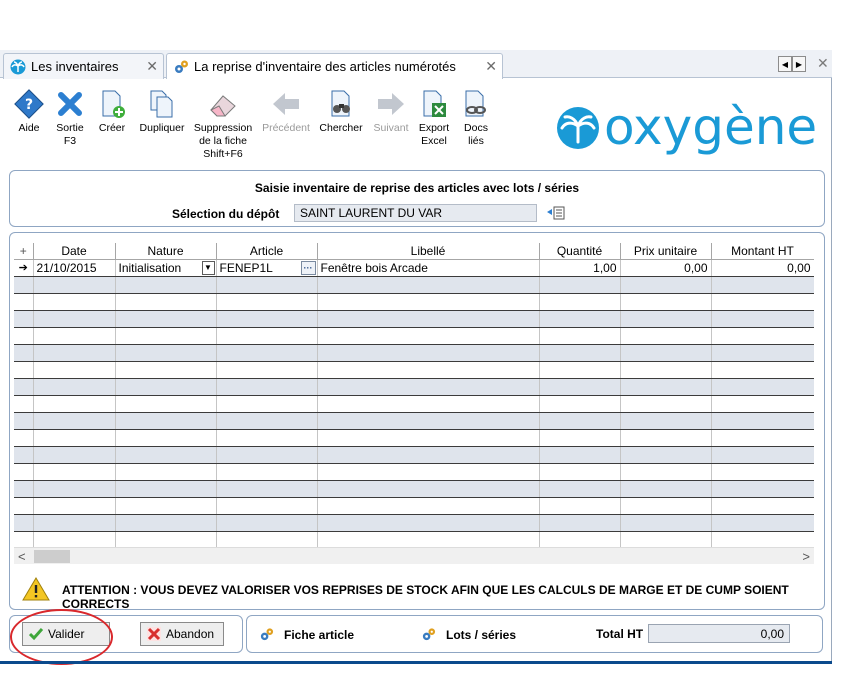 The width and height of the screenshot is (852, 689). I want to click on column-header-montant-ht: Montant HT, so click(762, 251).